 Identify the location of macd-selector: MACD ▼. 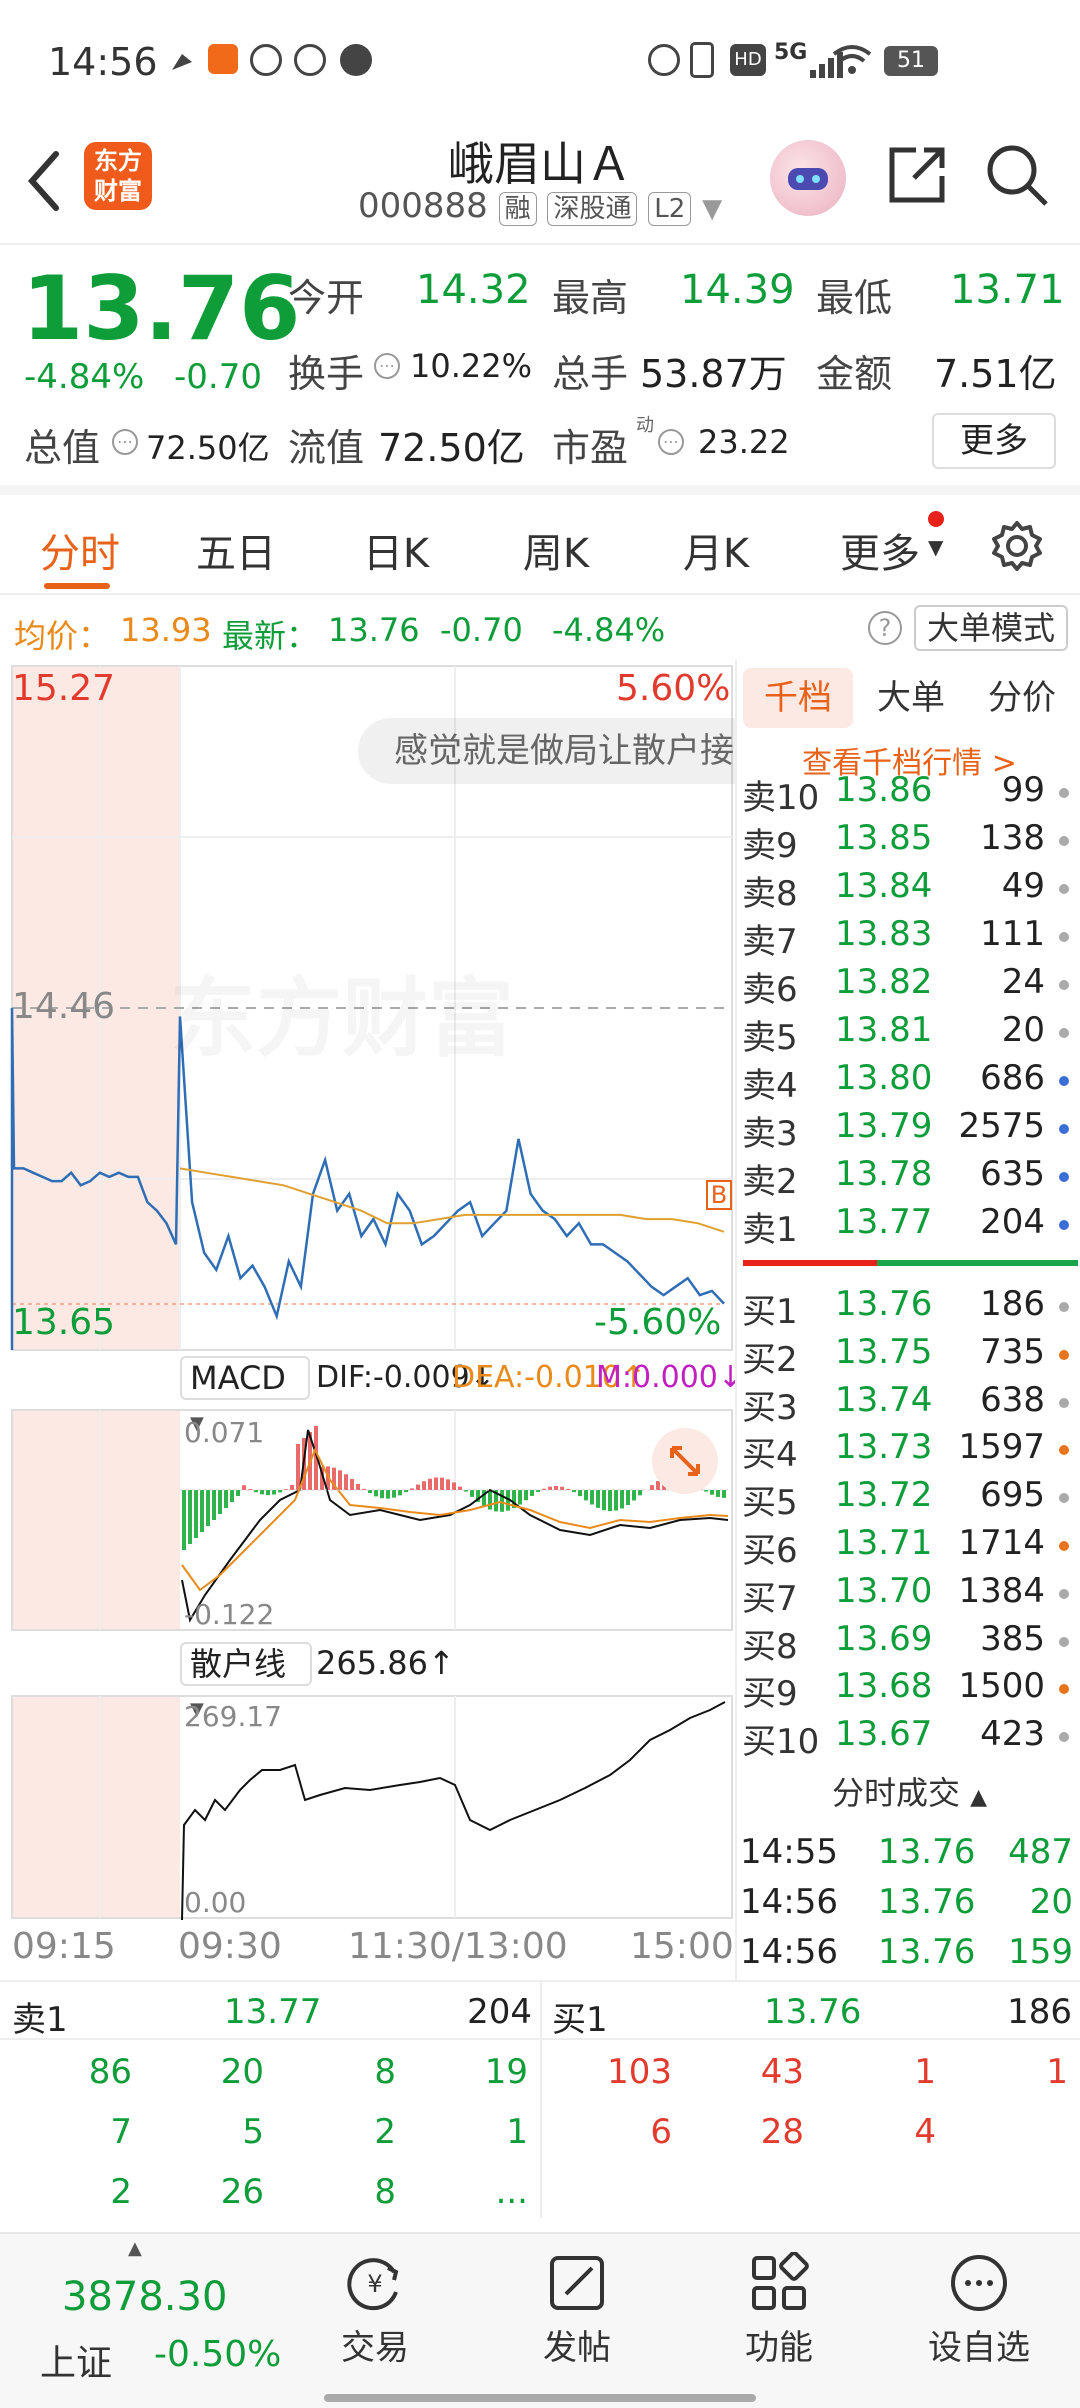
(245, 1395).